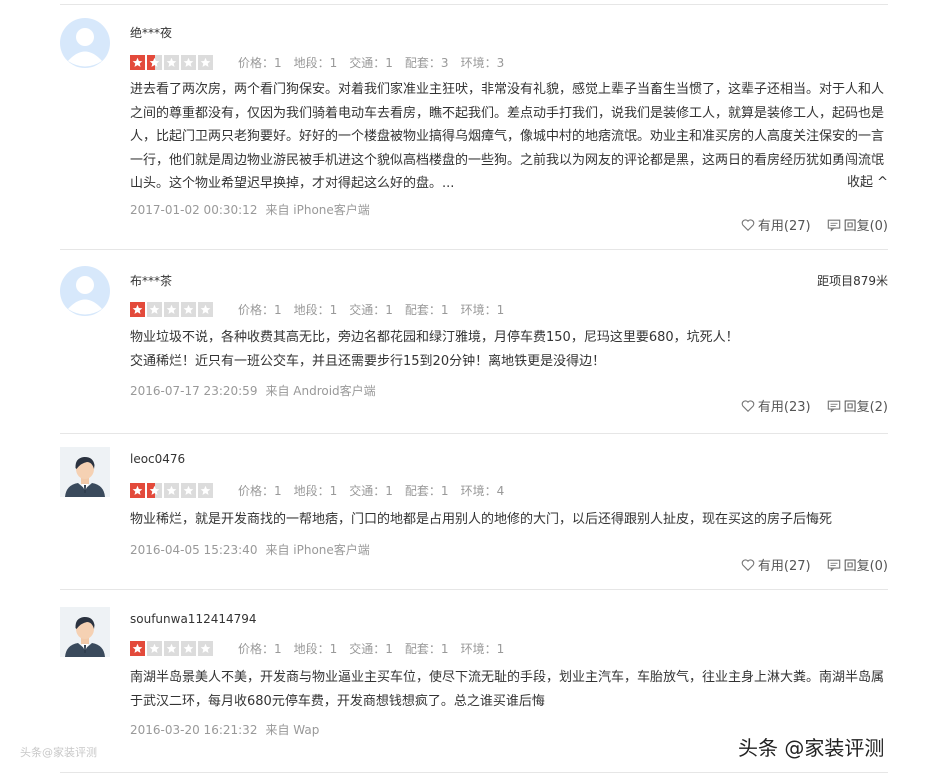 This screenshot has width=931, height=777. Describe the element at coordinates (811, 748) in the screenshot. I see `watermark: 头条 @家装评测` at that location.